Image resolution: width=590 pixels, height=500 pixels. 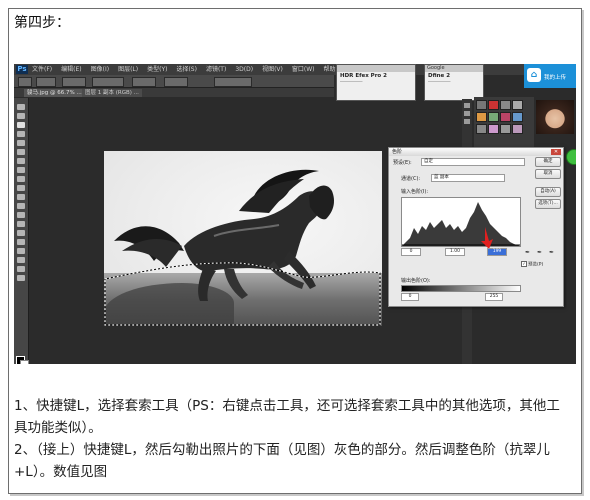 What do you see at coordinates (497, 252) in the screenshot?
I see `input-white-field: 199` at bounding box center [497, 252].